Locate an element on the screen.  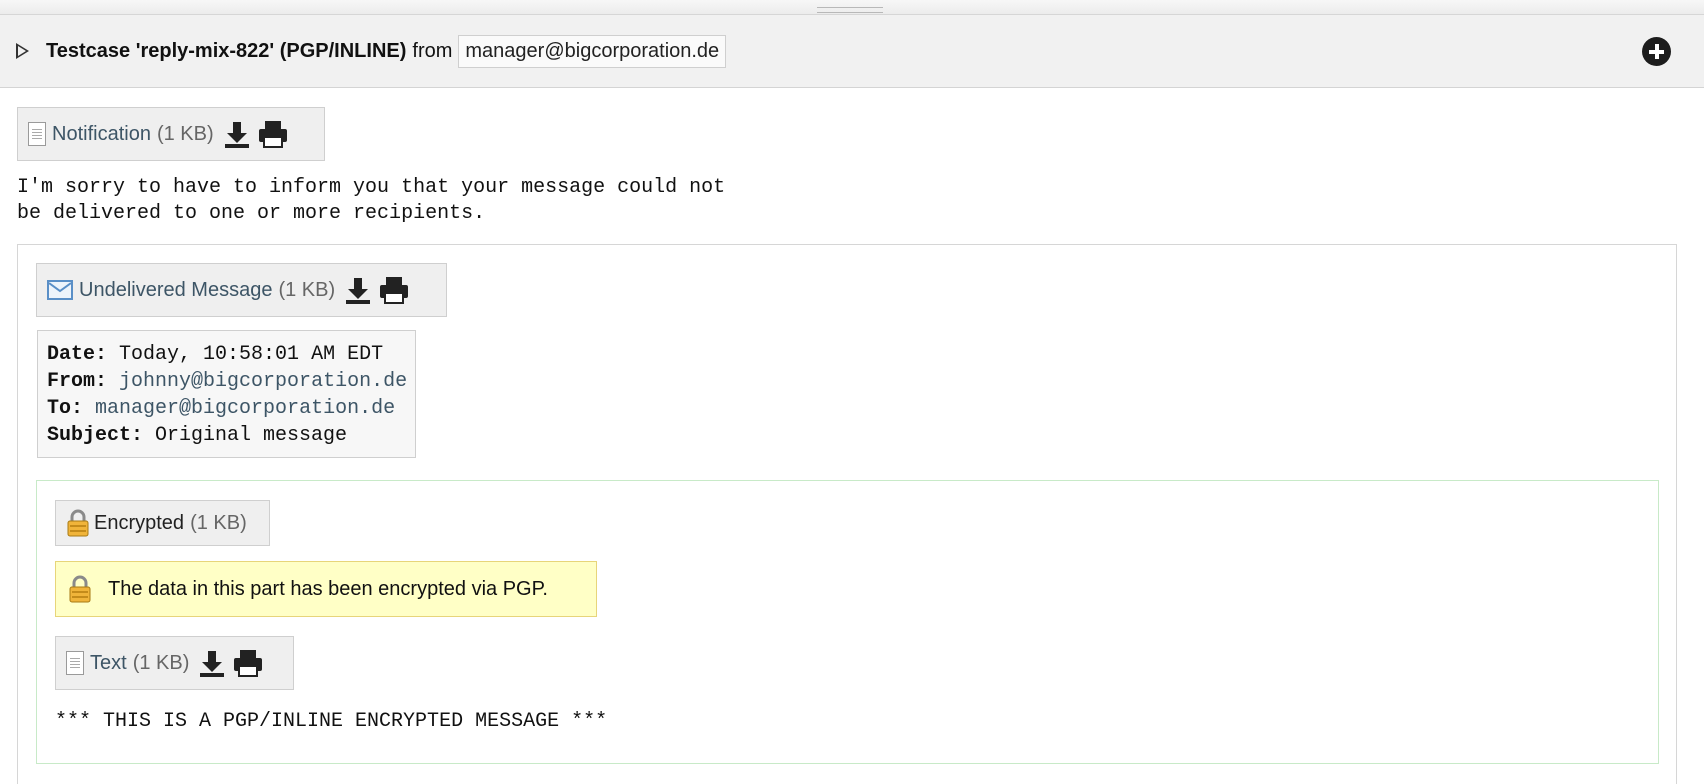
header-to-row: To: manager@bigcorporation.de is located at coordinates (227, 408).